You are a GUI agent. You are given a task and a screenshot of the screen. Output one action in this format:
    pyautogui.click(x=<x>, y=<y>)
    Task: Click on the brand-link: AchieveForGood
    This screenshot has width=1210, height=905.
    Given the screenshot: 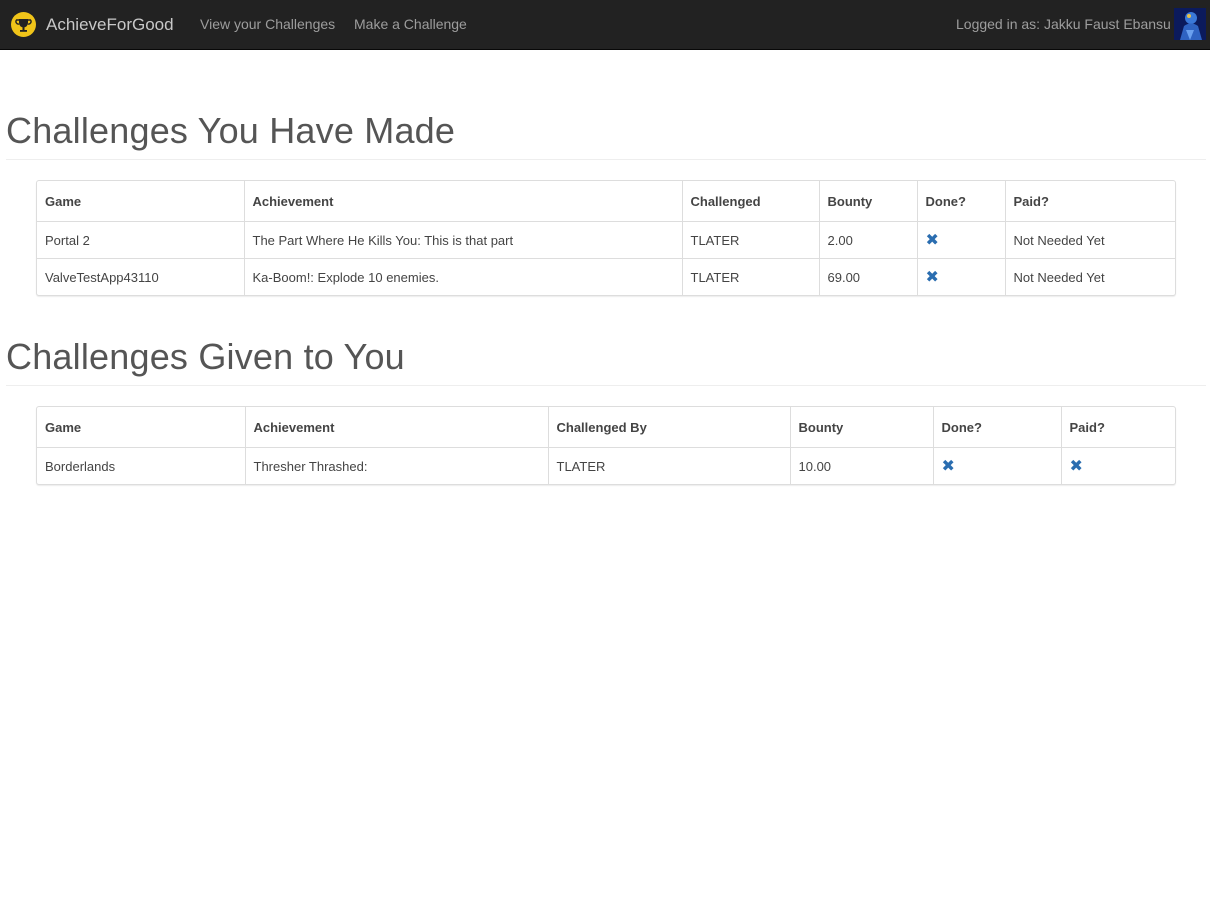 What is the action you would take?
    pyautogui.click(x=92, y=24)
    